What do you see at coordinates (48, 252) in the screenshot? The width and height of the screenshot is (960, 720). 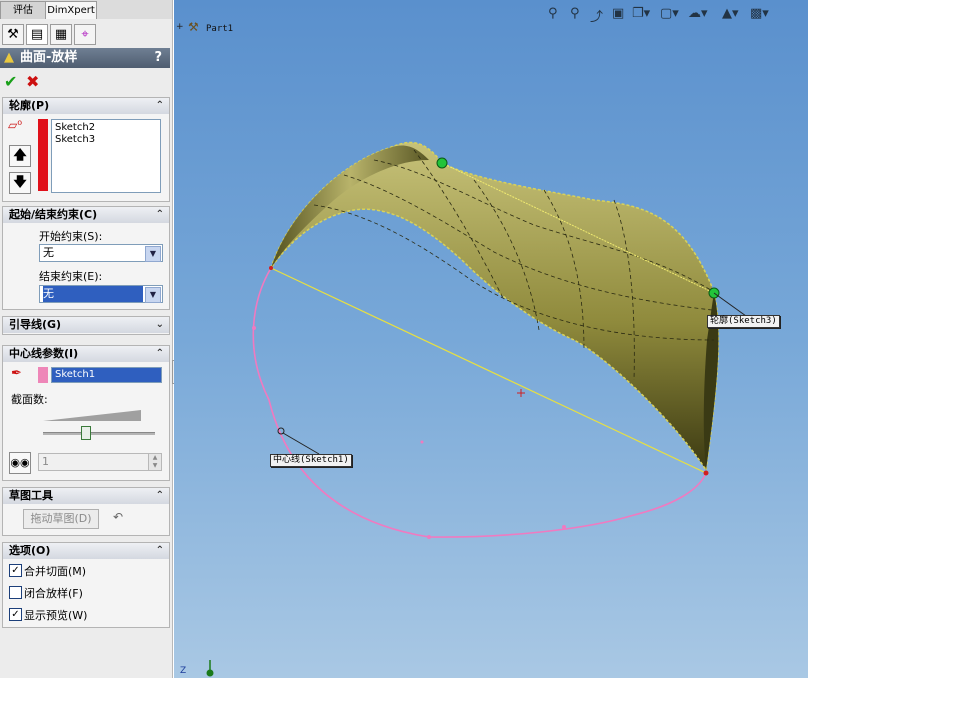 I see `start-constraint-value: 无` at bounding box center [48, 252].